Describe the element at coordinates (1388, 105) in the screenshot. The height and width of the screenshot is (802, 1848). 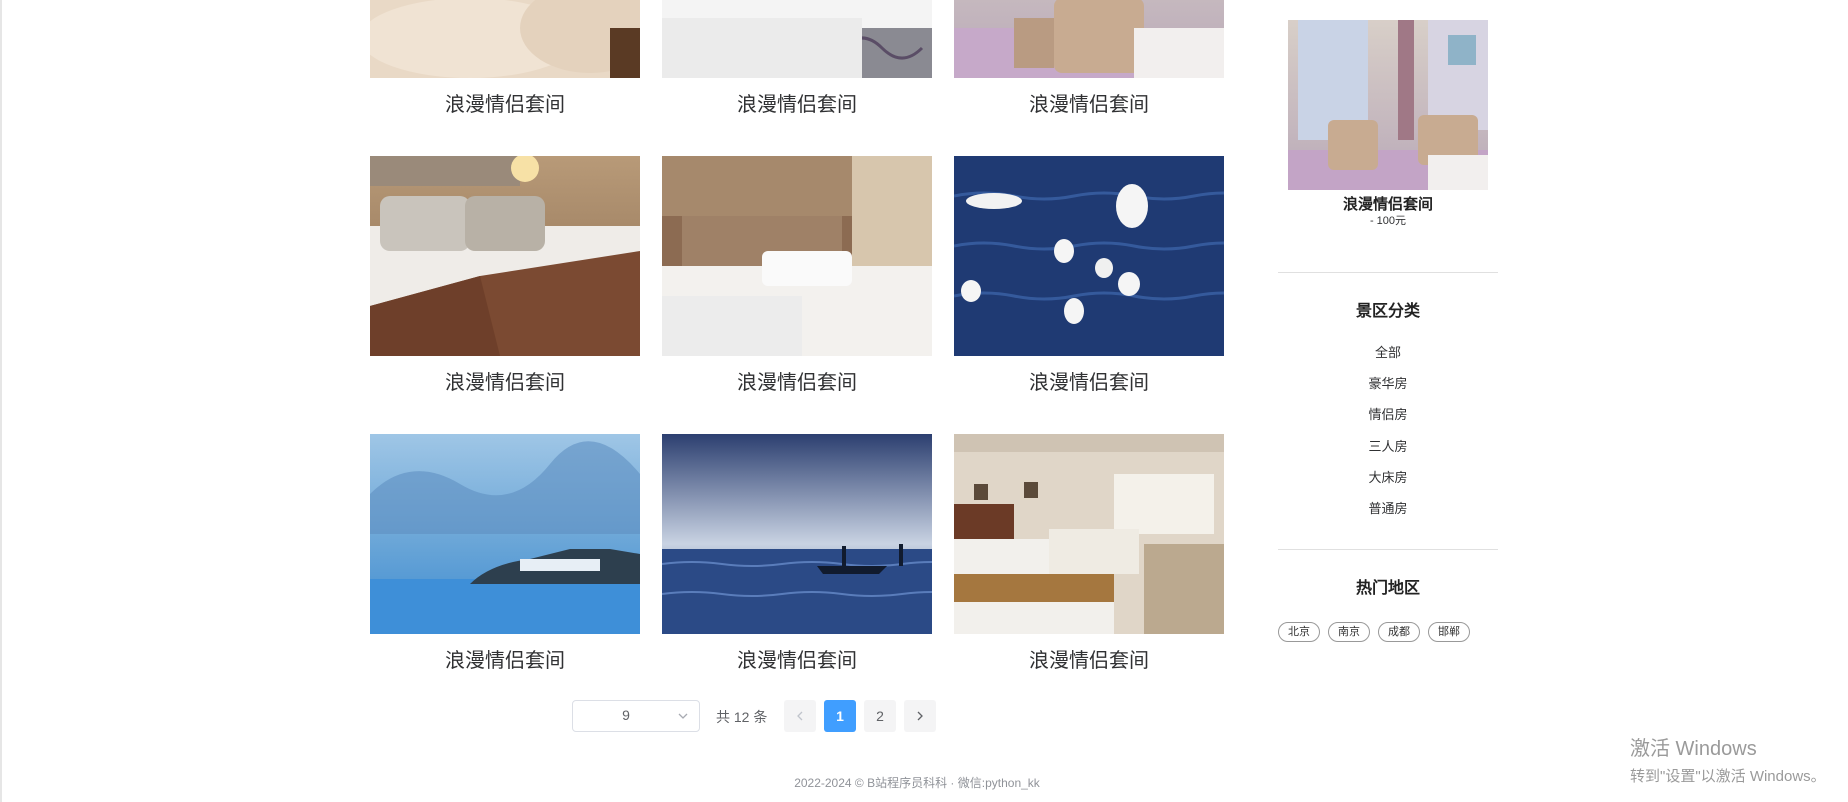
I see `featured-room-image` at that location.